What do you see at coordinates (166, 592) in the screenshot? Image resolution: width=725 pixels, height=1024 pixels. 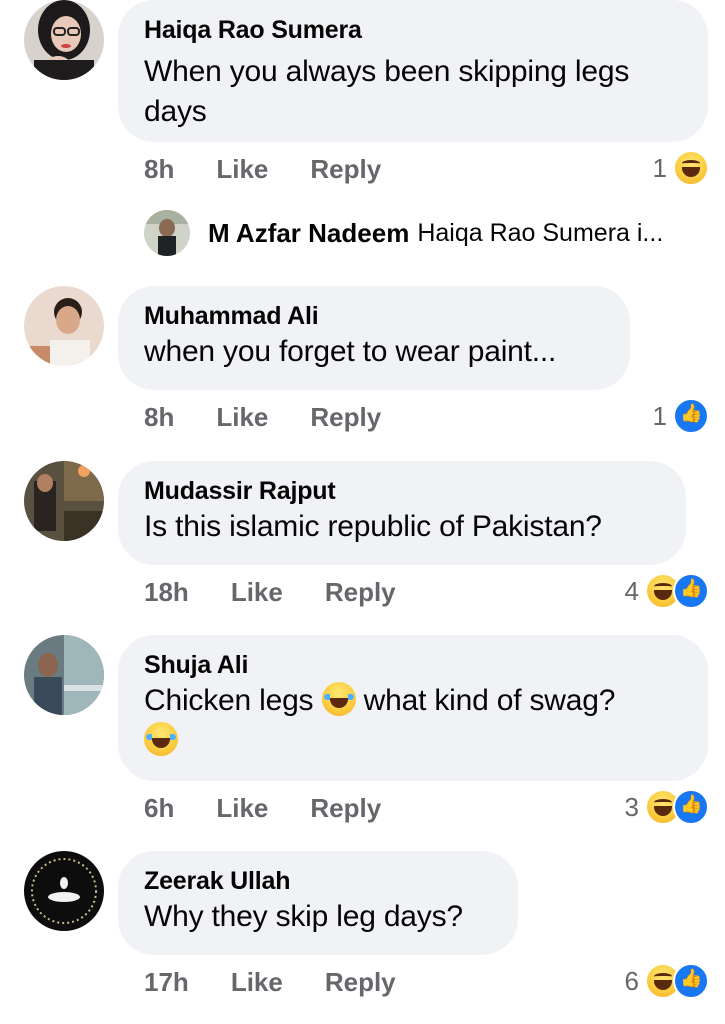 I see `comment-time: 18h` at bounding box center [166, 592].